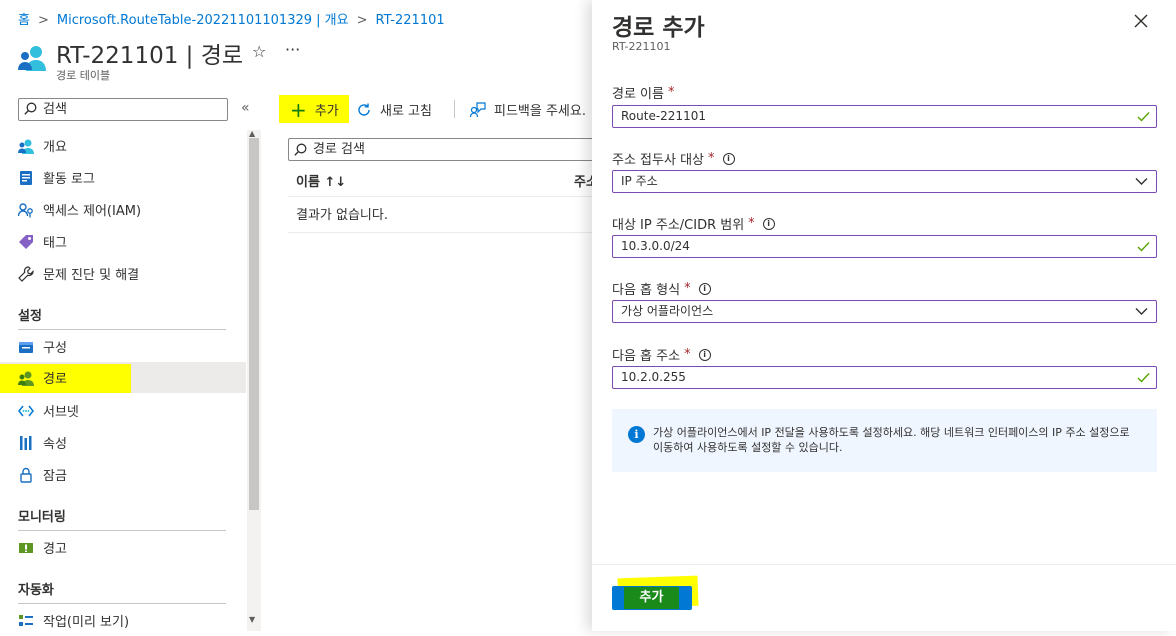 The height and width of the screenshot is (636, 1176). I want to click on add-route-button-label: 추가, so click(651, 598).